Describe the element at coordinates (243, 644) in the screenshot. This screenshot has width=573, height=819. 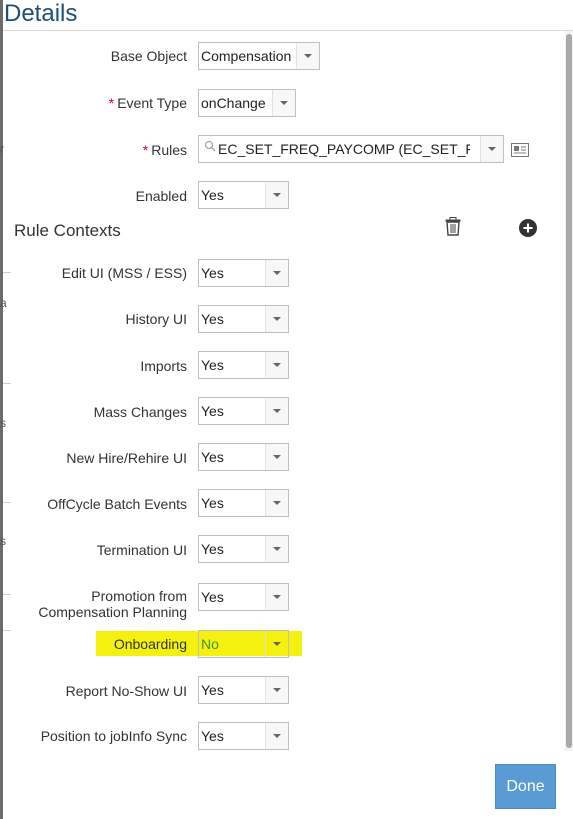
I see `context-select-onboarding: No` at that location.